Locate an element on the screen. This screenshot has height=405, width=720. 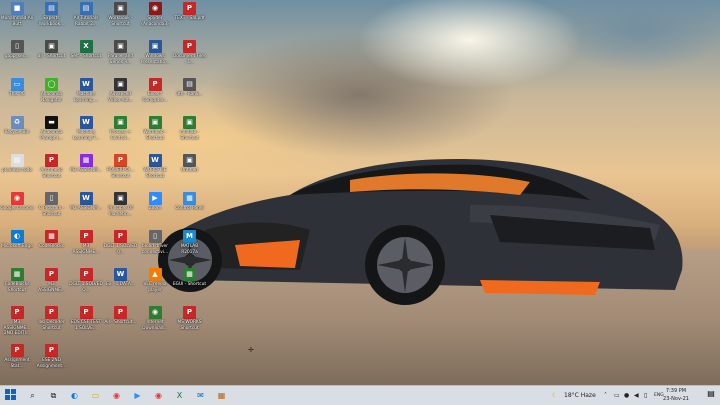
desktop-icon: ▦ EGUI - Shortcut is located at coordinates (190, 287).